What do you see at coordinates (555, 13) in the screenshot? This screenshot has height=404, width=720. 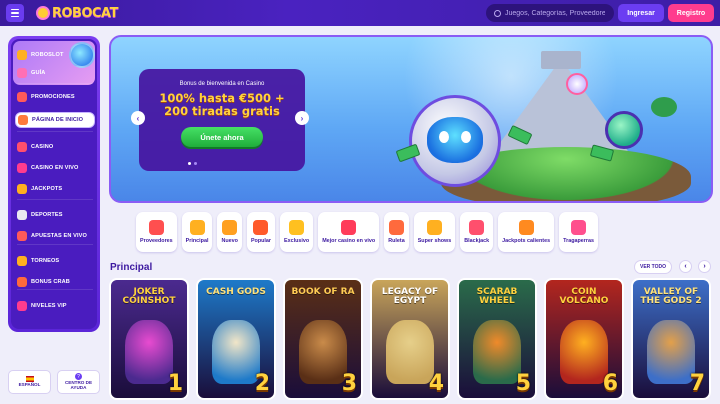 I see `search-input` at bounding box center [555, 13].